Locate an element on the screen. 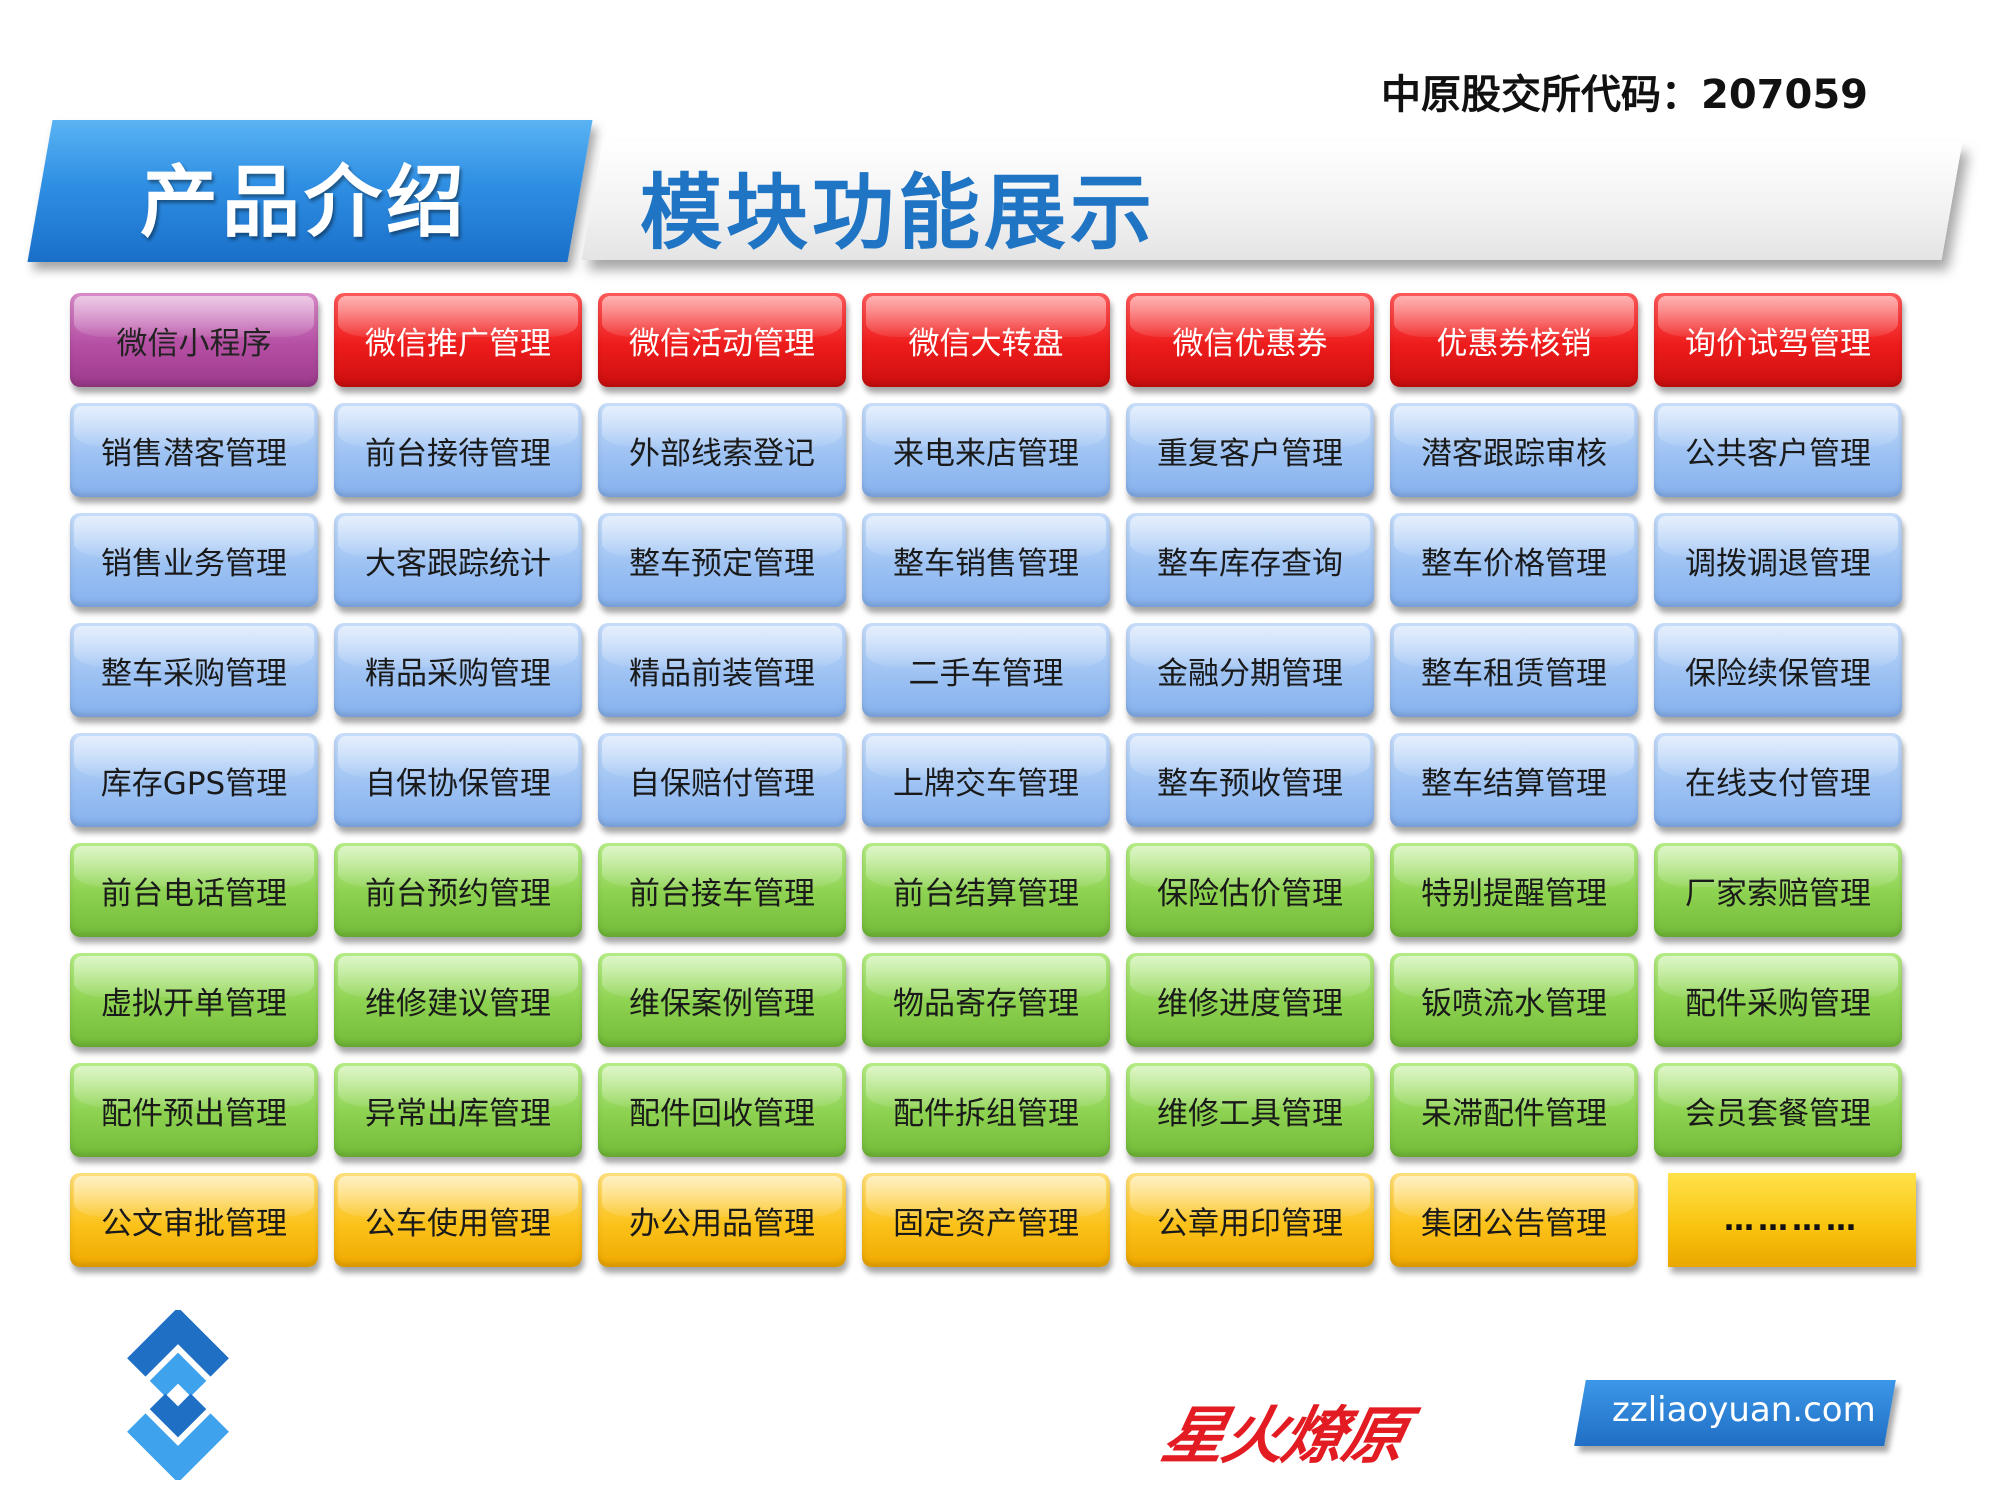 This screenshot has width=2000, height=1500. module-label: 前台电话管理 is located at coordinates (194, 893).